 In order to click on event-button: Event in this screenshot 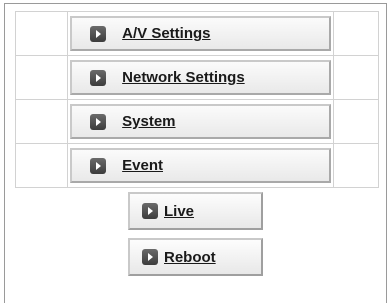, I will do `click(200, 165)`.